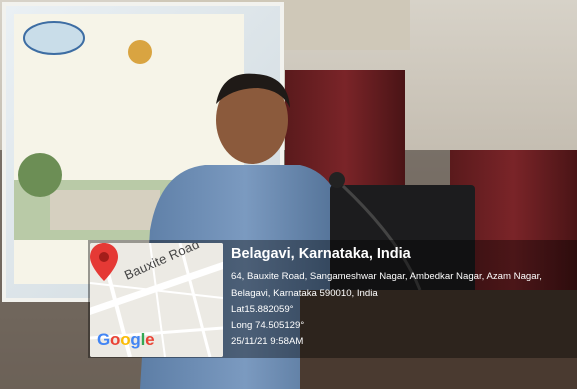 The image size is (577, 389). I want to click on datetime-text: 25/11/21 9:58AM, so click(267, 341).